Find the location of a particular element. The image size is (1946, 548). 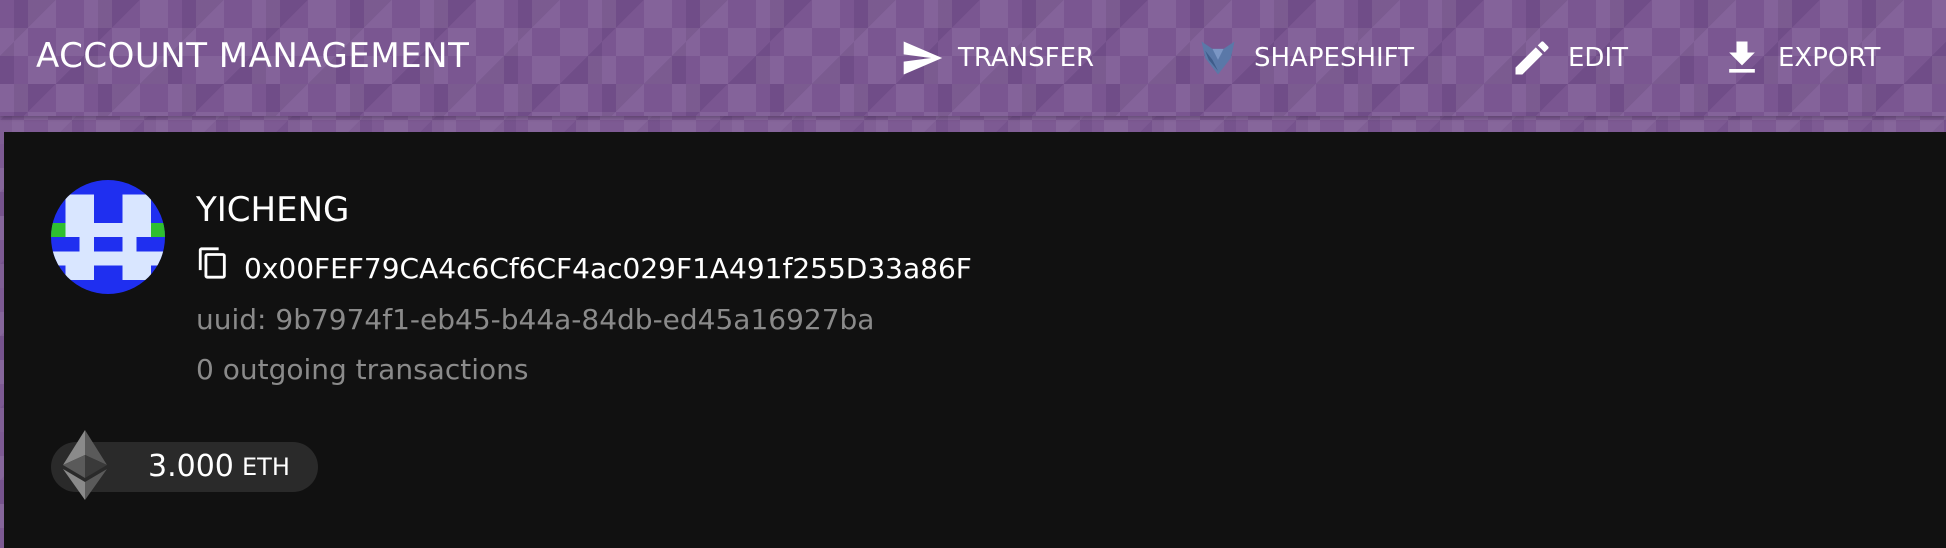

export-button: EXPORT is located at coordinates (1800, 58).